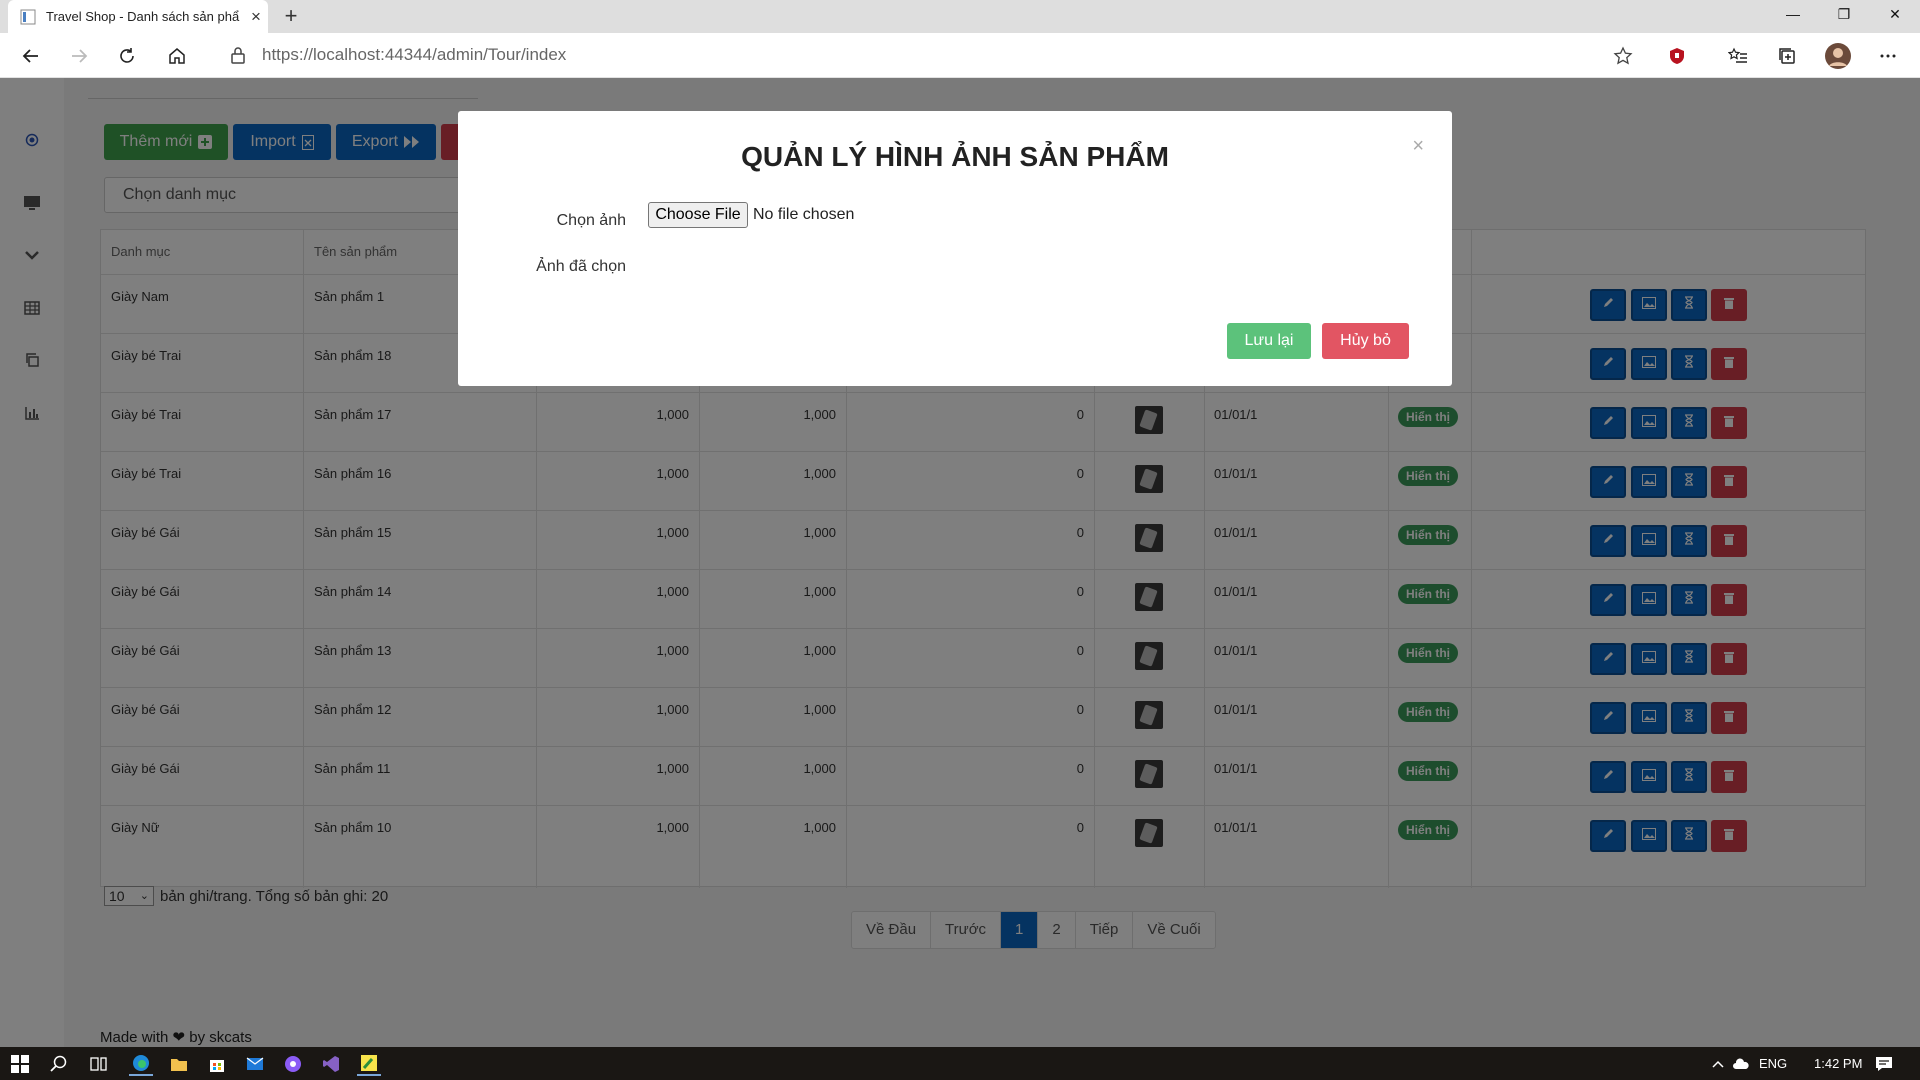  I want to click on search-icon, so click(59, 1064).